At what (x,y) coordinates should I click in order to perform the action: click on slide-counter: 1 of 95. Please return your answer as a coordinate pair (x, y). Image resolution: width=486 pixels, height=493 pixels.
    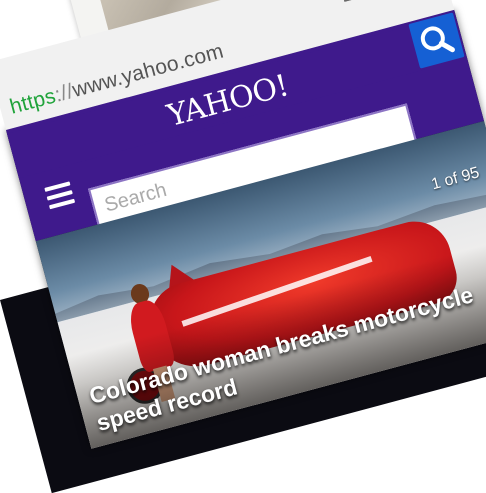
    Looking at the image, I should click on (455, 179).